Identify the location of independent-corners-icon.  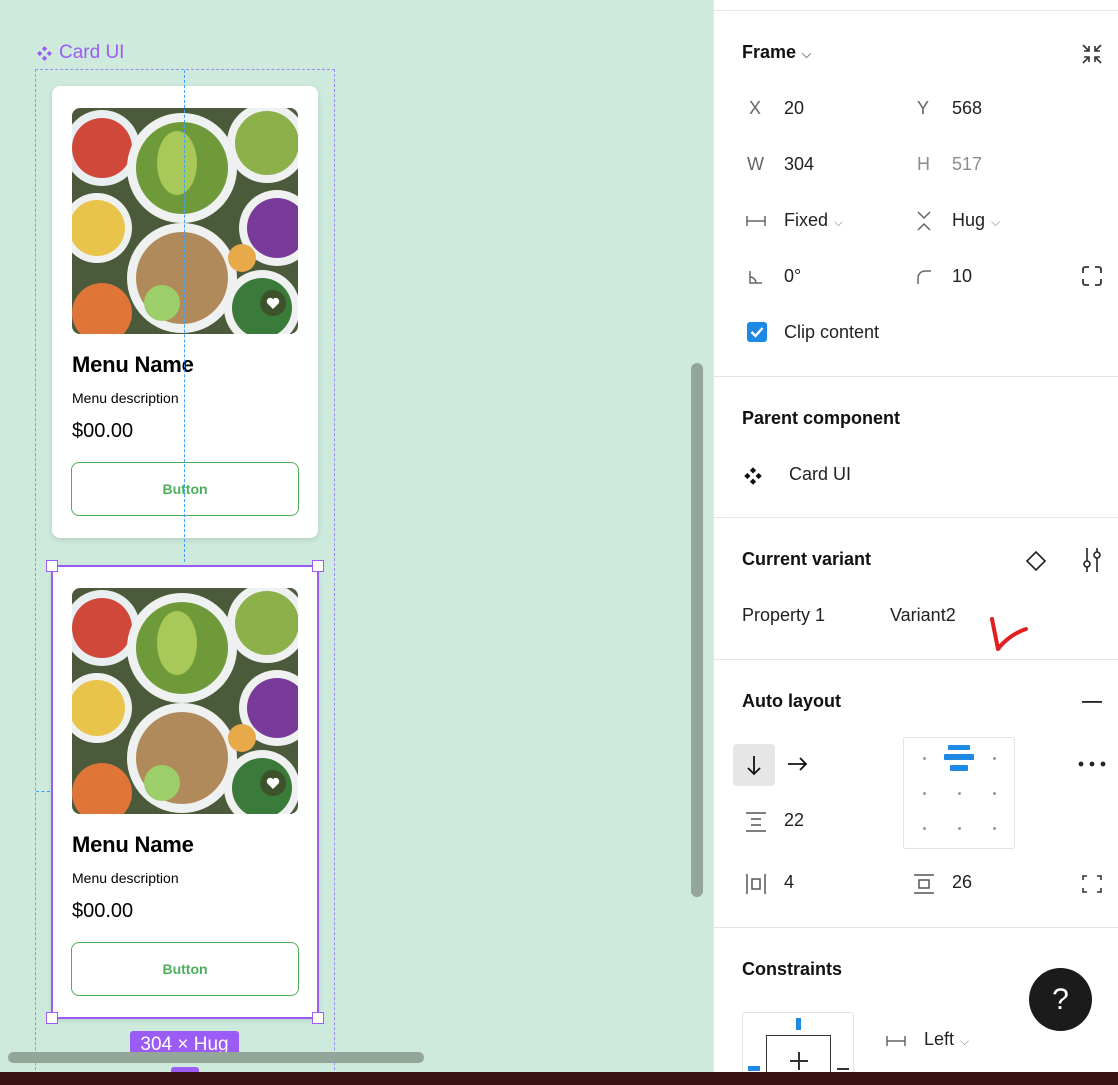
(1092, 276).